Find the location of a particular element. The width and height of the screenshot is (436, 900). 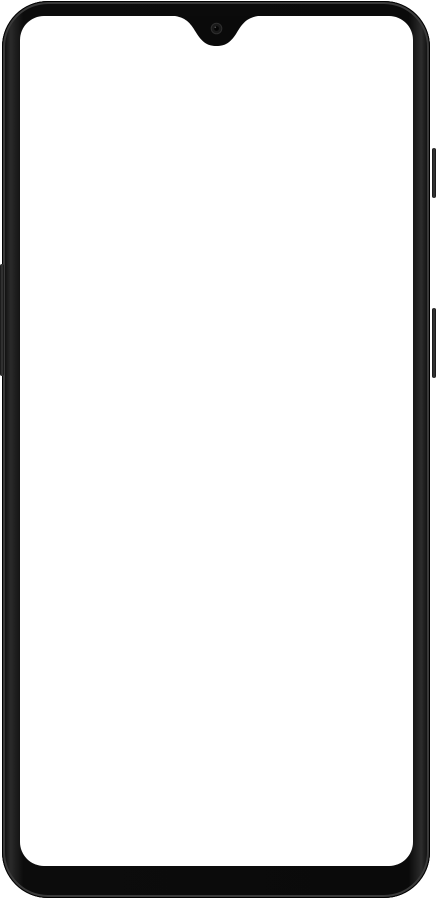

volume-button is located at coordinates (2, 320).